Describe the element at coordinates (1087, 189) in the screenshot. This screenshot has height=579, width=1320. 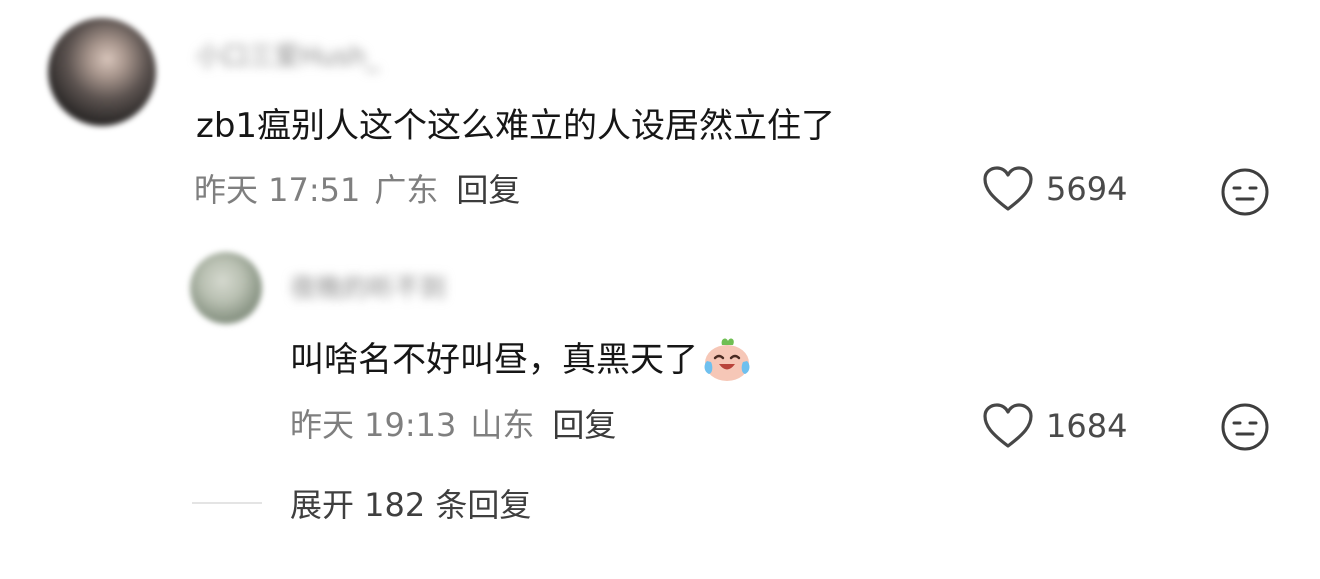
I see `like-count: 5694` at that location.